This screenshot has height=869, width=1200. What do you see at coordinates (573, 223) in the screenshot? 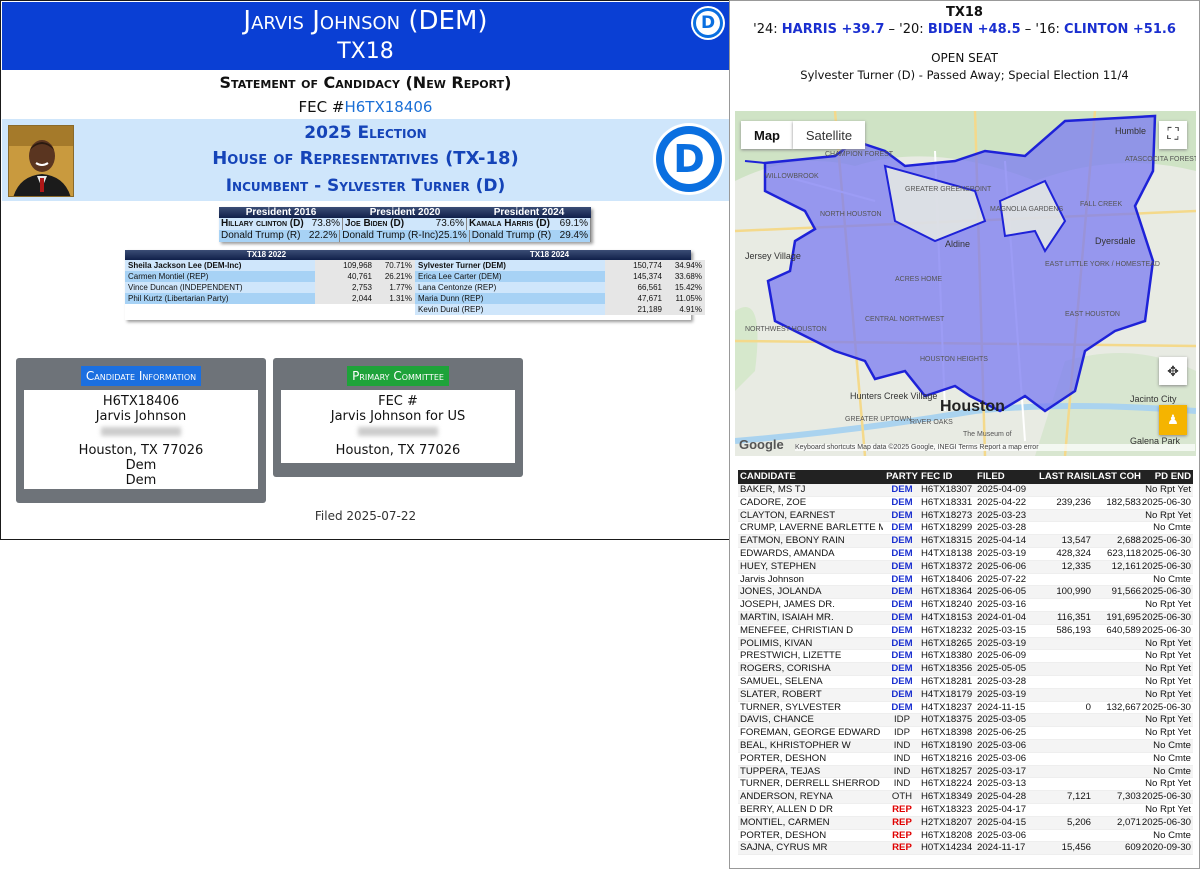
I see `pres-percent: 69.1%` at bounding box center [573, 223].